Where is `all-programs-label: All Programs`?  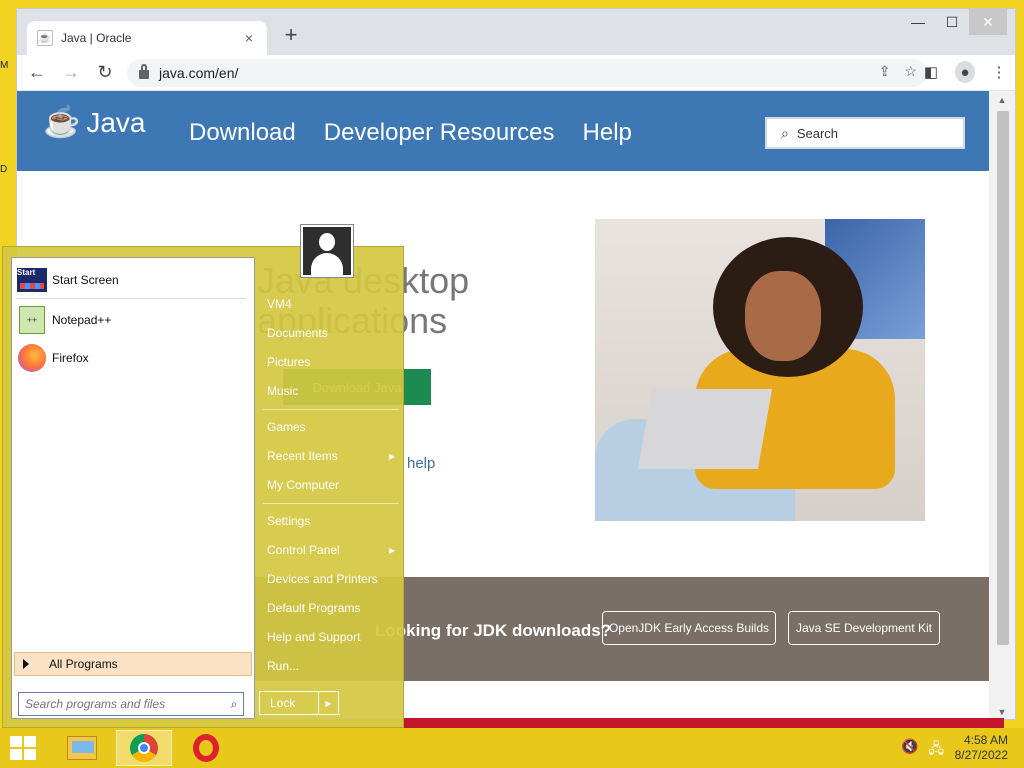
all-programs-label: All Programs is located at coordinates (83, 664).